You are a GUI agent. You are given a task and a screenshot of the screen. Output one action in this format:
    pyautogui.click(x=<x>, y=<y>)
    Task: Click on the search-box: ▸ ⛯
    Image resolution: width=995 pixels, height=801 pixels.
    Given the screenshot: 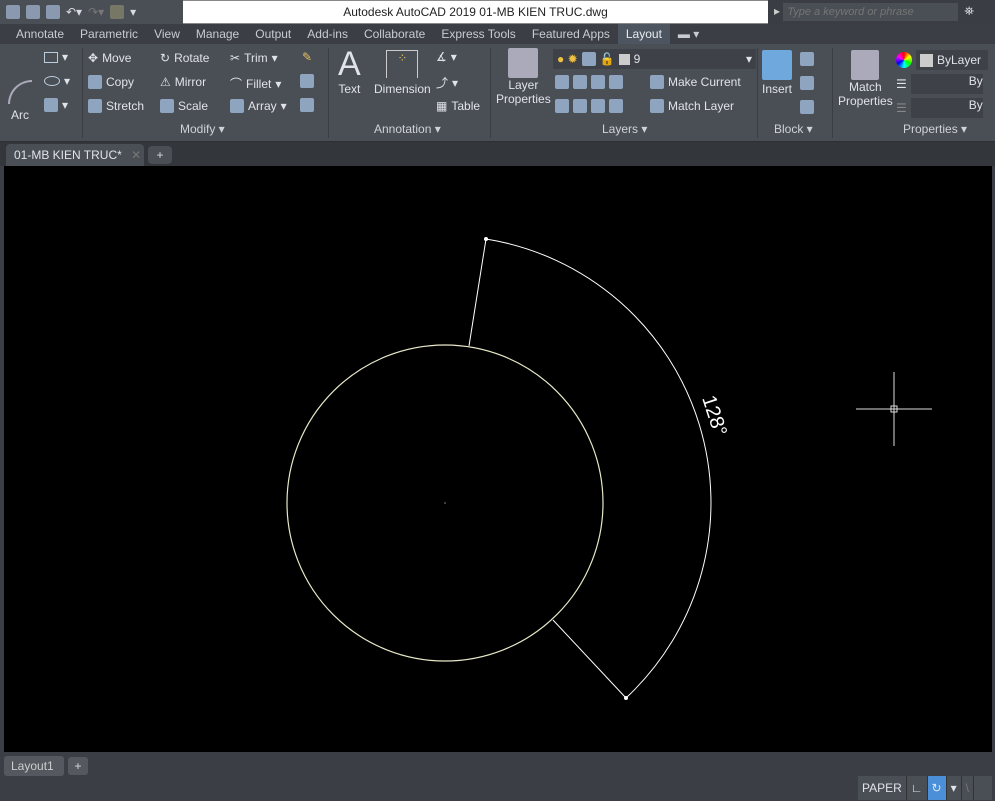 What is the action you would take?
    pyautogui.click(x=881, y=12)
    